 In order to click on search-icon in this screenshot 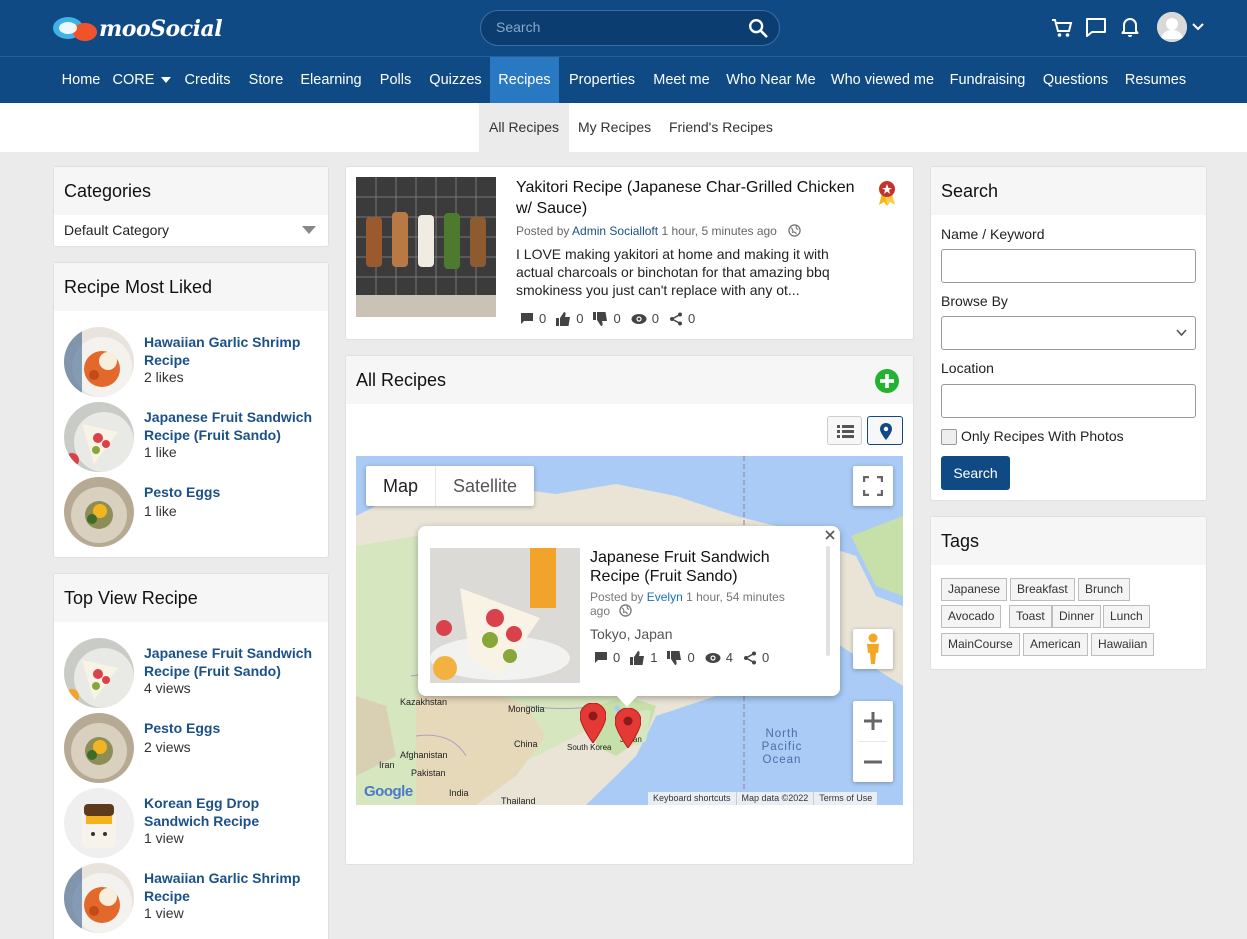, I will do `click(758, 28)`.